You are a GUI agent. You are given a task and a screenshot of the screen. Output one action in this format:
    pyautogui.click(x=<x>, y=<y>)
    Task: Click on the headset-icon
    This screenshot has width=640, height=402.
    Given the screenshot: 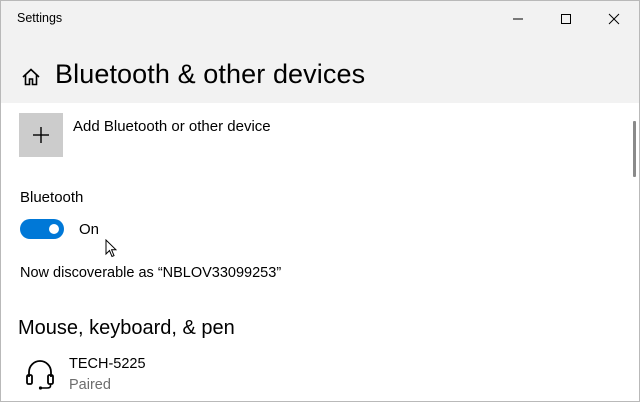 What is the action you would take?
    pyautogui.click(x=40, y=375)
    